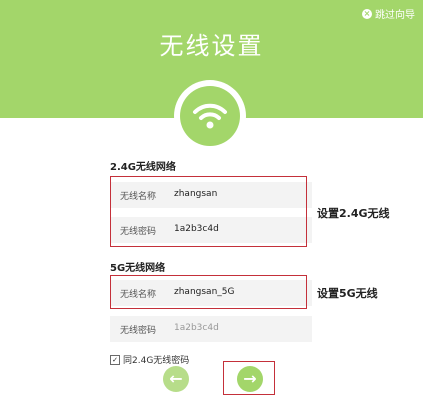 The image size is (423, 400). I want to click on close-icon: ×, so click(367, 13).